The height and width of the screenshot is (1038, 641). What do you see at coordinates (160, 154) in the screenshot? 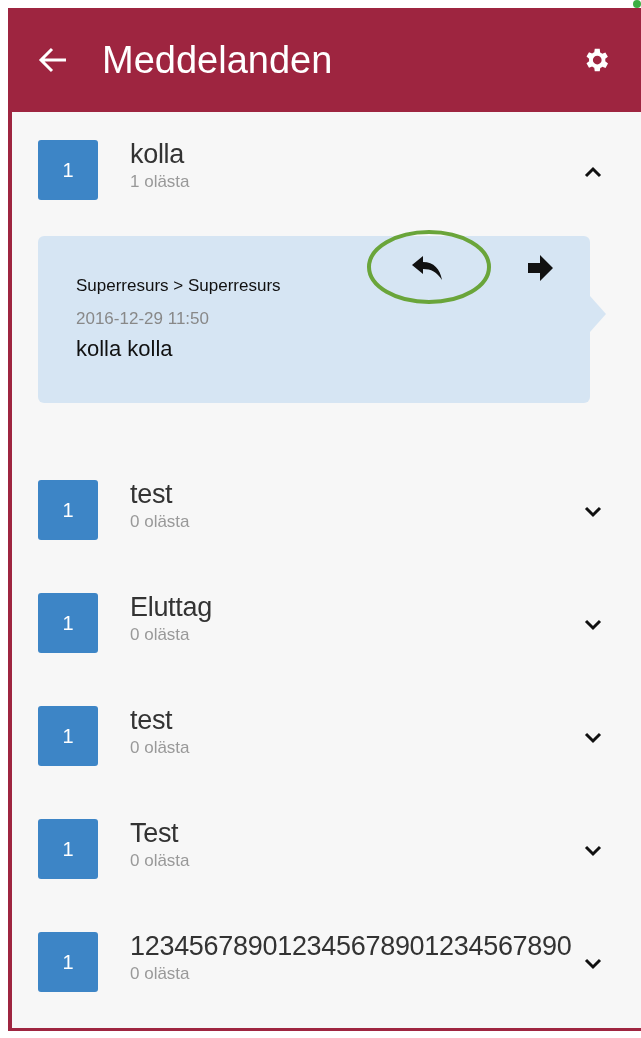
I see `thread-title: kolla` at bounding box center [160, 154].